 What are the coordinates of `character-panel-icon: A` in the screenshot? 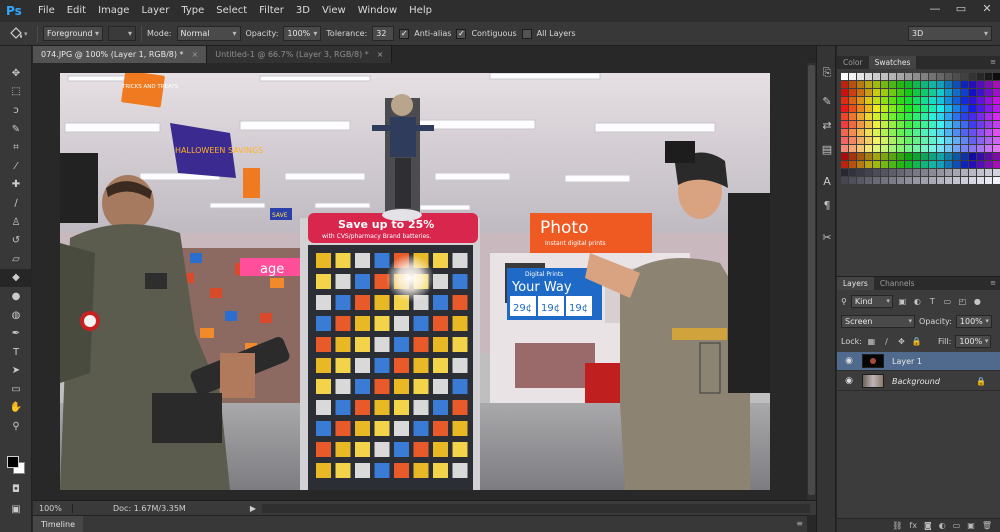 It's located at (827, 181).